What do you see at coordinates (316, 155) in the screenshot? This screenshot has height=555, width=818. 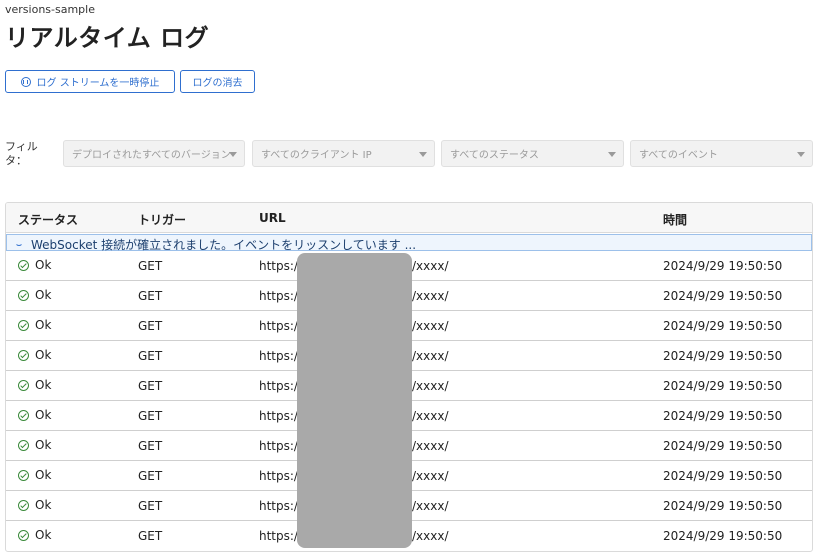 I see `client-ip-filter-value: すべてのクライアント IP` at bounding box center [316, 155].